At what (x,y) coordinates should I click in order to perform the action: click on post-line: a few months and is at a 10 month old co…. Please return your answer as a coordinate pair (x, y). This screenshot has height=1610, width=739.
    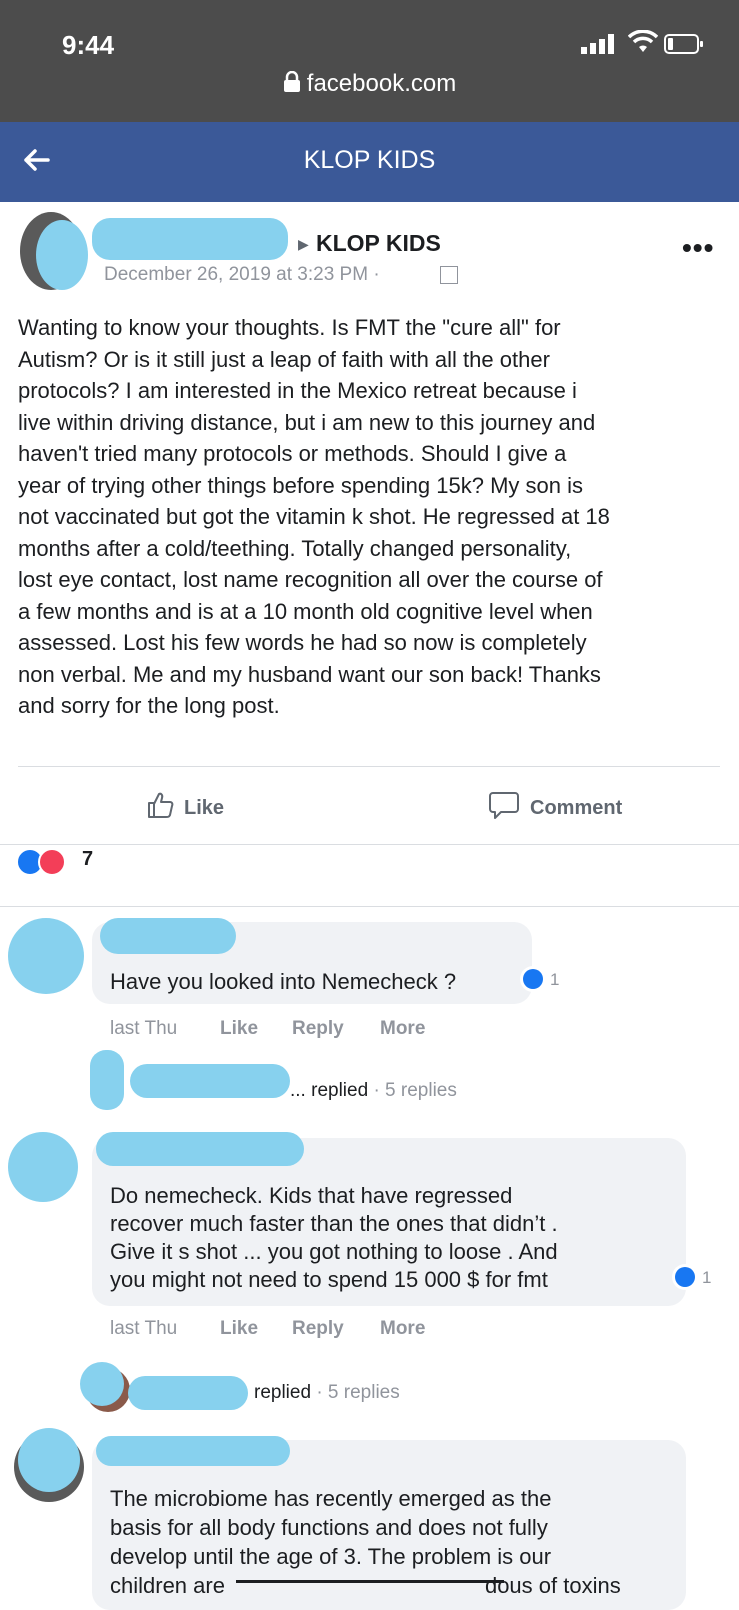
    Looking at the image, I should click on (305, 611).